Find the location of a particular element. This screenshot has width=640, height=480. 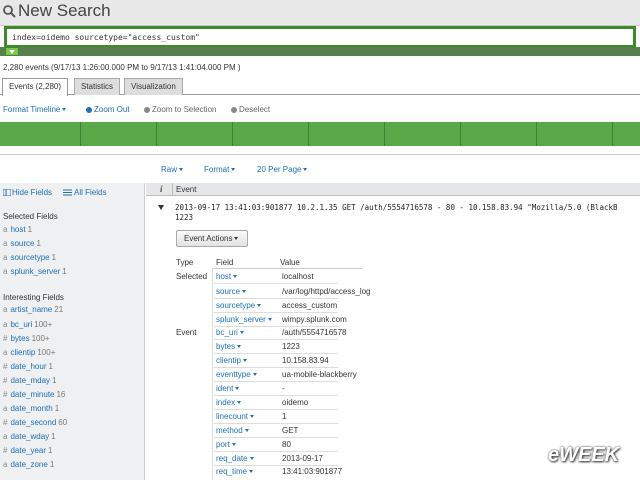

table-divider is located at coordinates (287, 268).